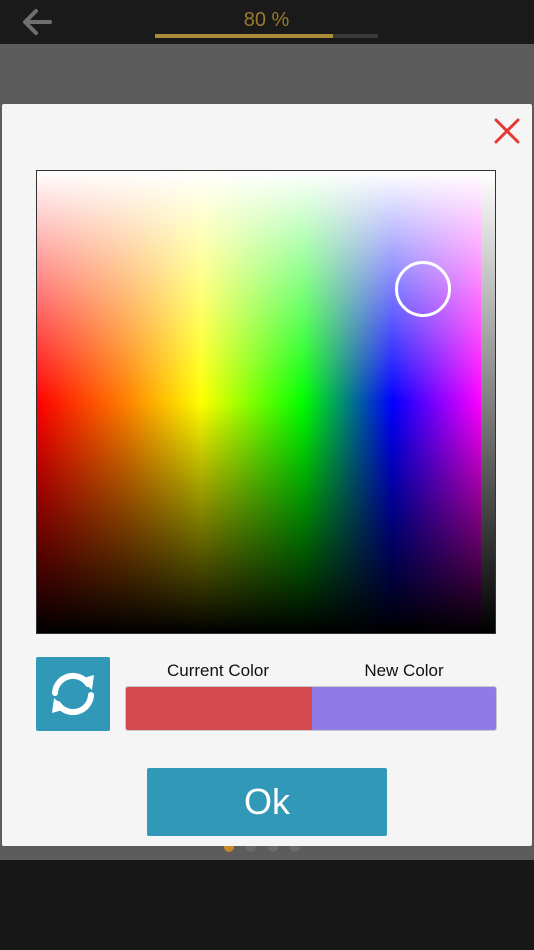 The image size is (534, 950). What do you see at coordinates (219, 708) in the screenshot?
I see `current-color-swatch` at bounding box center [219, 708].